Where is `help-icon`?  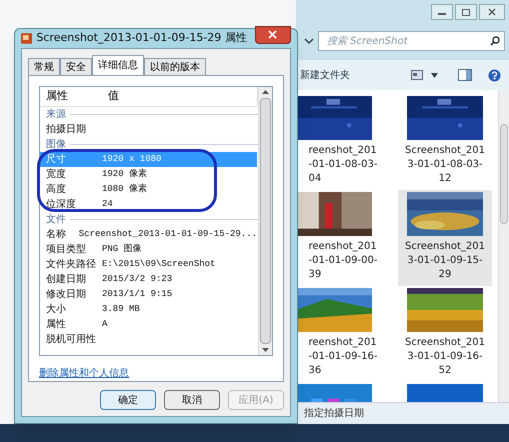
help-icon is located at coordinates (494, 75).